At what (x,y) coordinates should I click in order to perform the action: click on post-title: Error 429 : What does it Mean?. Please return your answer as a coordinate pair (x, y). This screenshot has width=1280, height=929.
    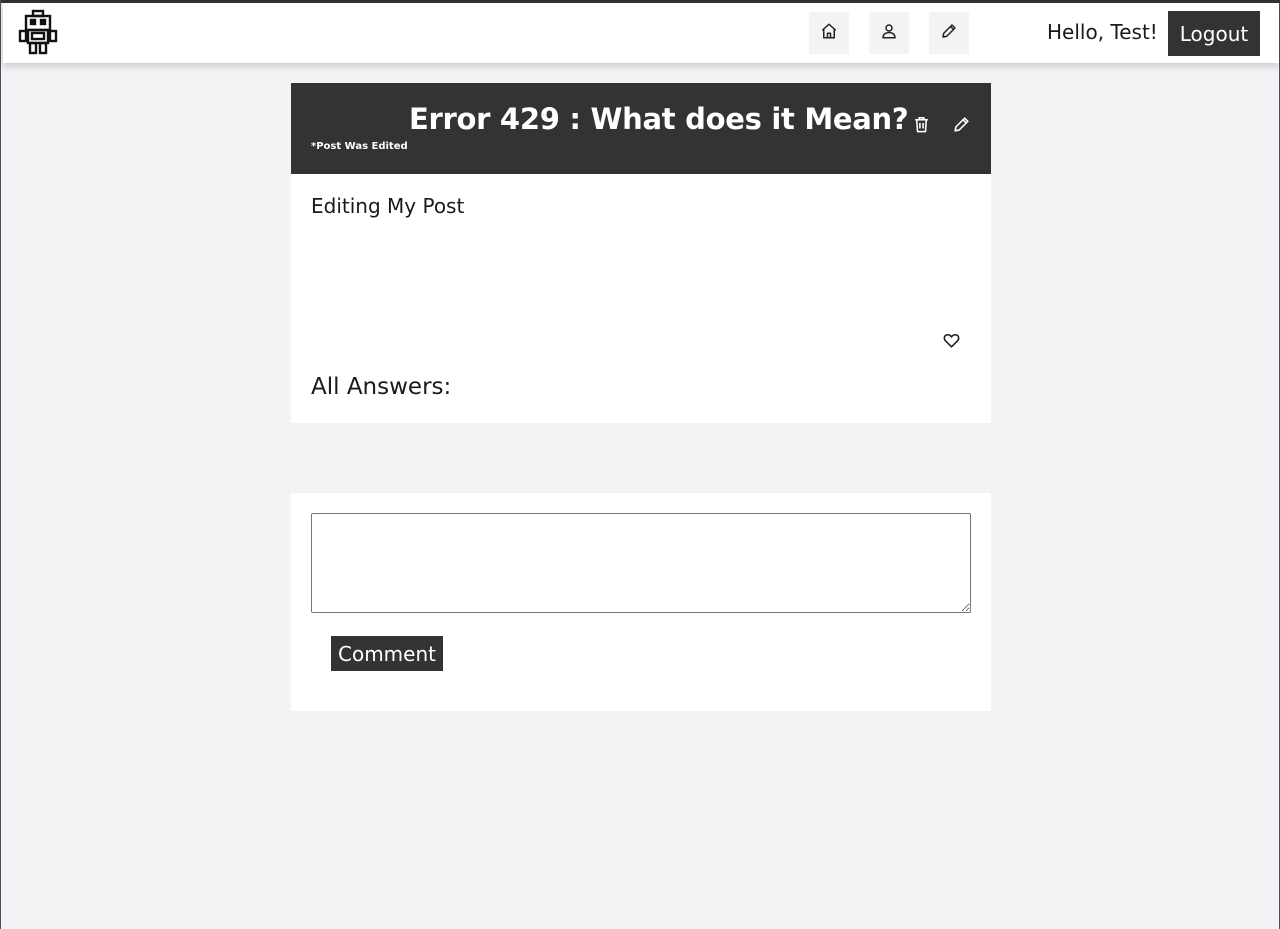
    Looking at the image, I should click on (659, 119).